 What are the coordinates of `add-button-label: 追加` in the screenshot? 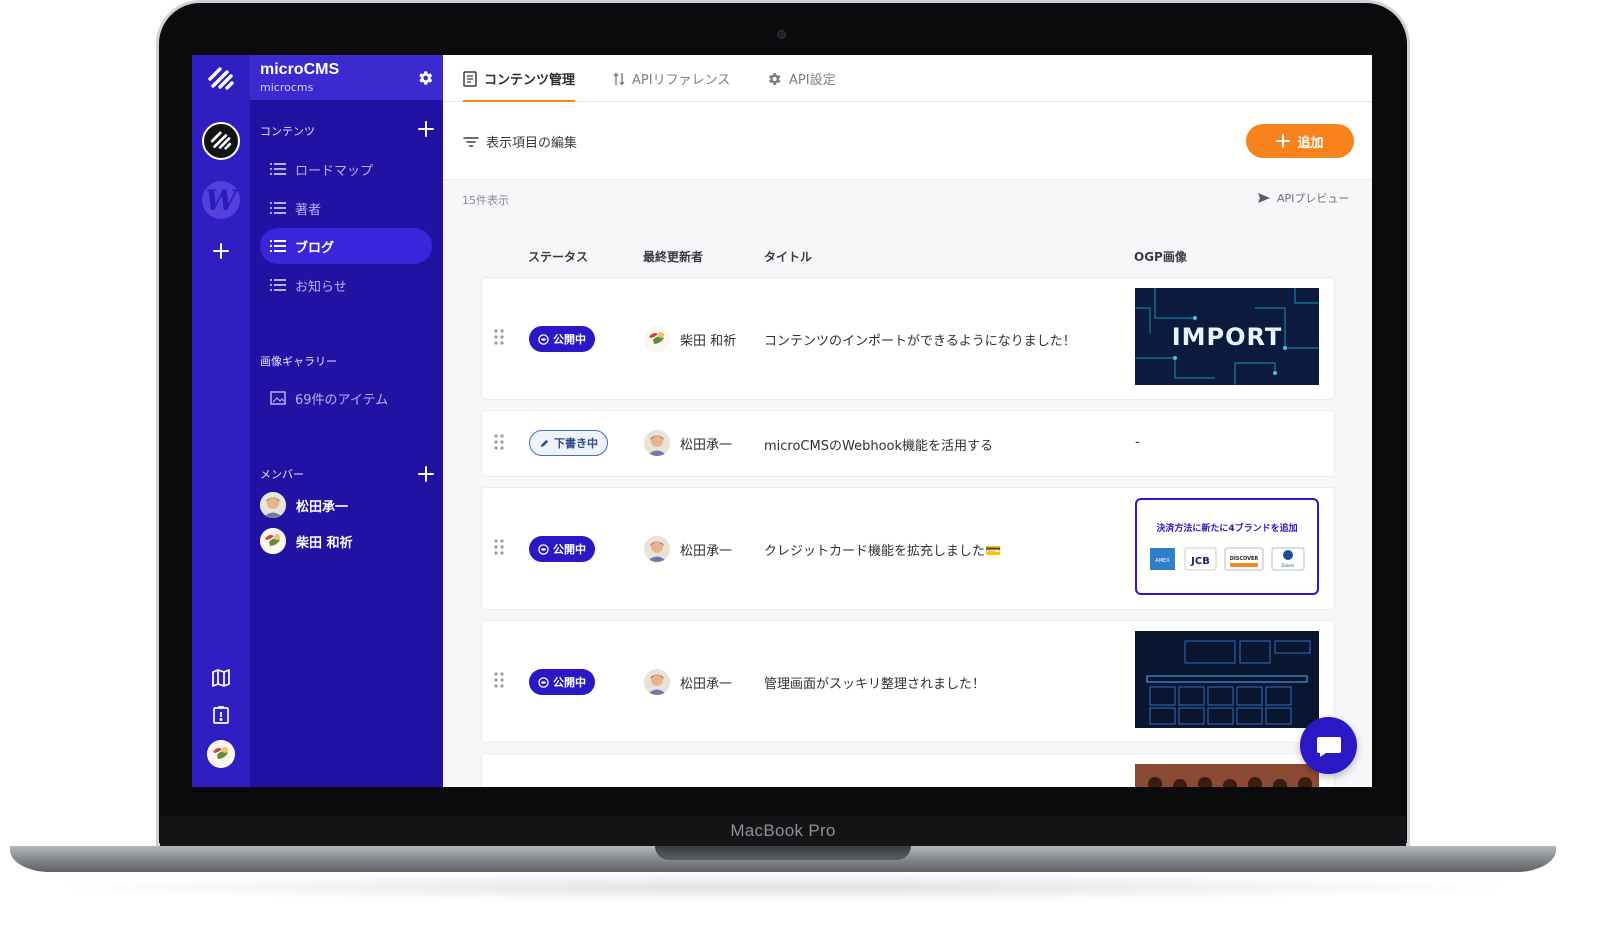 It's located at (1310, 143).